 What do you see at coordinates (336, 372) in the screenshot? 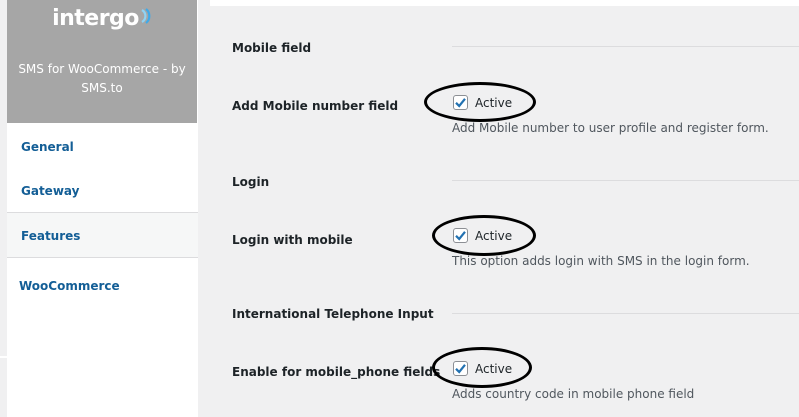
I see `enable-mobile-phone-fields-label: Enable for mobile_phone fields` at bounding box center [336, 372].